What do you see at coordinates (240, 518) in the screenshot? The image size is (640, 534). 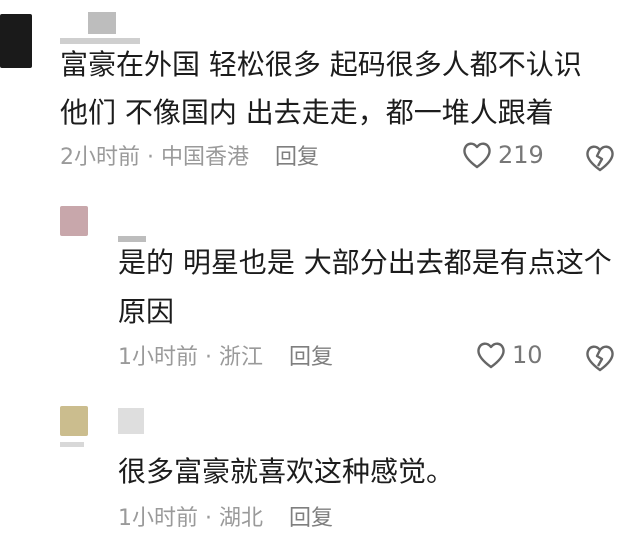 I see `comment-location: 湖北` at bounding box center [240, 518].